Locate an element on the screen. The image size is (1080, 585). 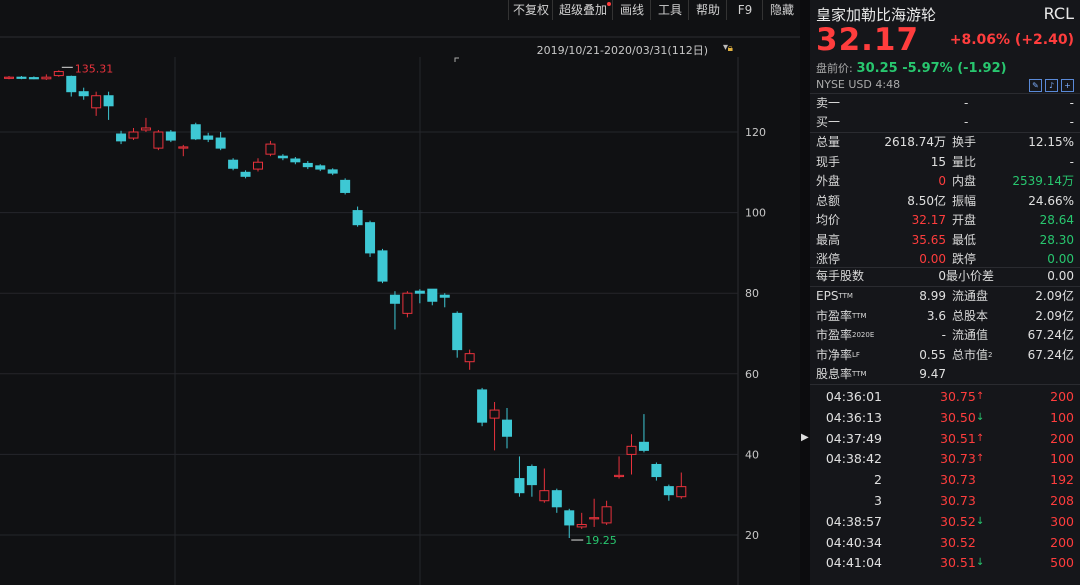
y-tick-label: 40 is located at coordinates (752, 454).